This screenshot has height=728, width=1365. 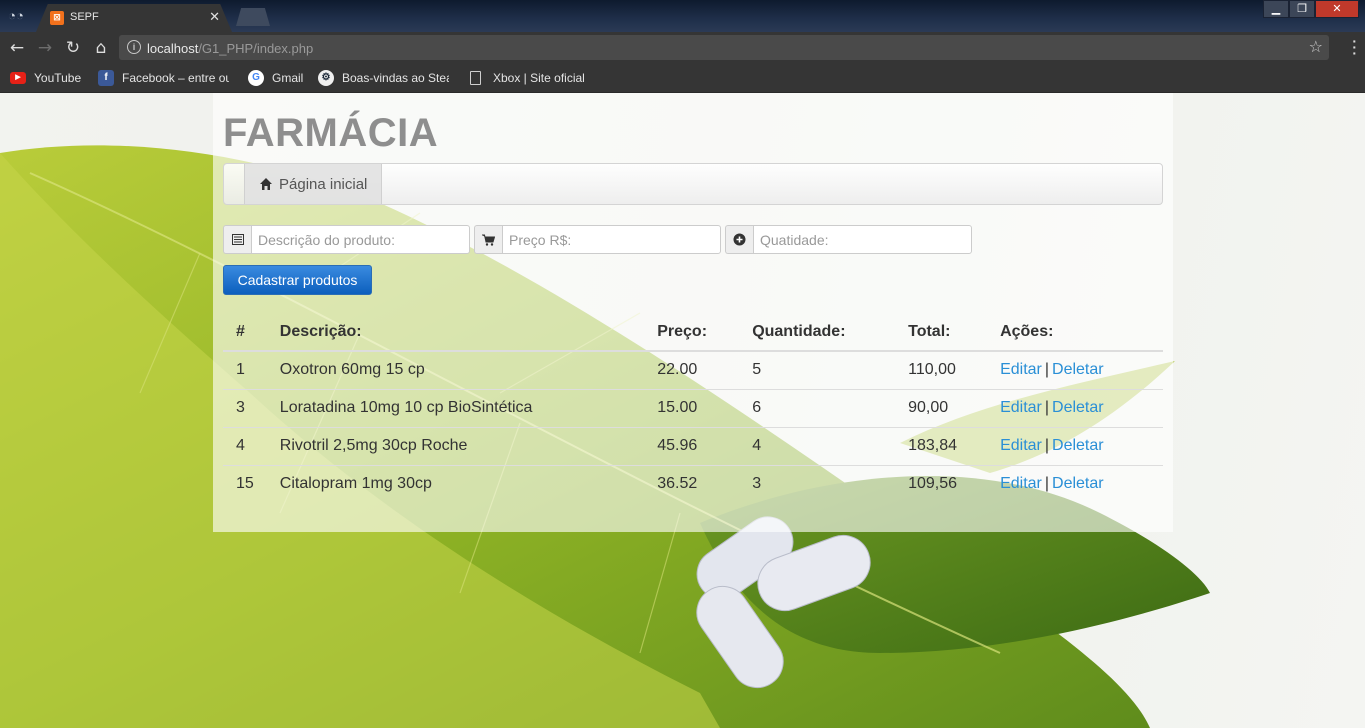 What do you see at coordinates (84, 17) in the screenshot?
I see `tab-title: SEPF` at bounding box center [84, 17].